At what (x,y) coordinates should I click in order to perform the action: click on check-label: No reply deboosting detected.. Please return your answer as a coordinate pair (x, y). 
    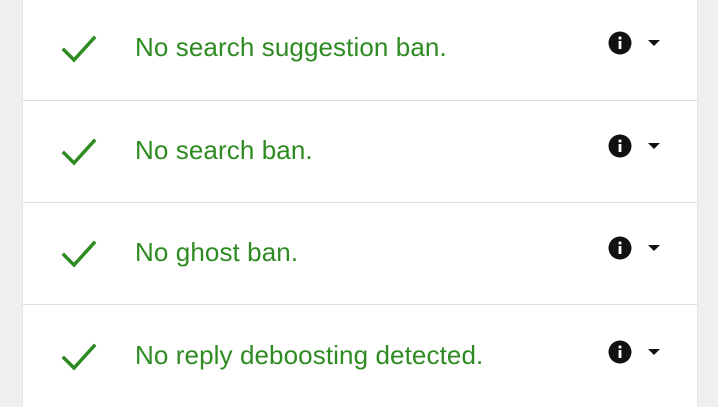
    Looking at the image, I should click on (309, 355).